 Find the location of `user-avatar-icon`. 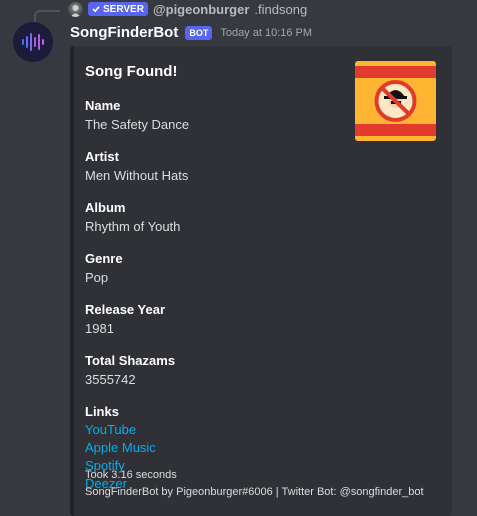

user-avatar-icon is located at coordinates (75, 10).